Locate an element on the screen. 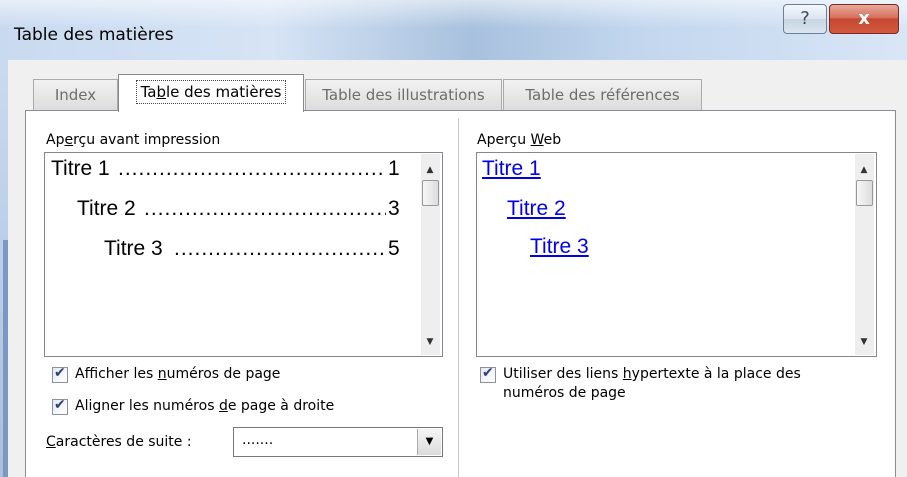 This screenshot has width=907, height=477. chevron-down-icon: ▼ is located at coordinates (429, 442).